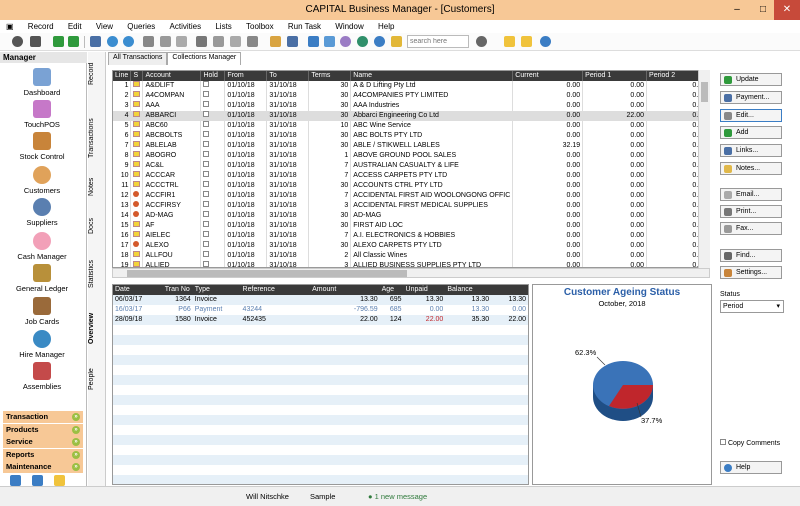 The image size is (800, 506). Describe the element at coordinates (509, 41) in the screenshot. I see `favorite-star-icon` at that location.